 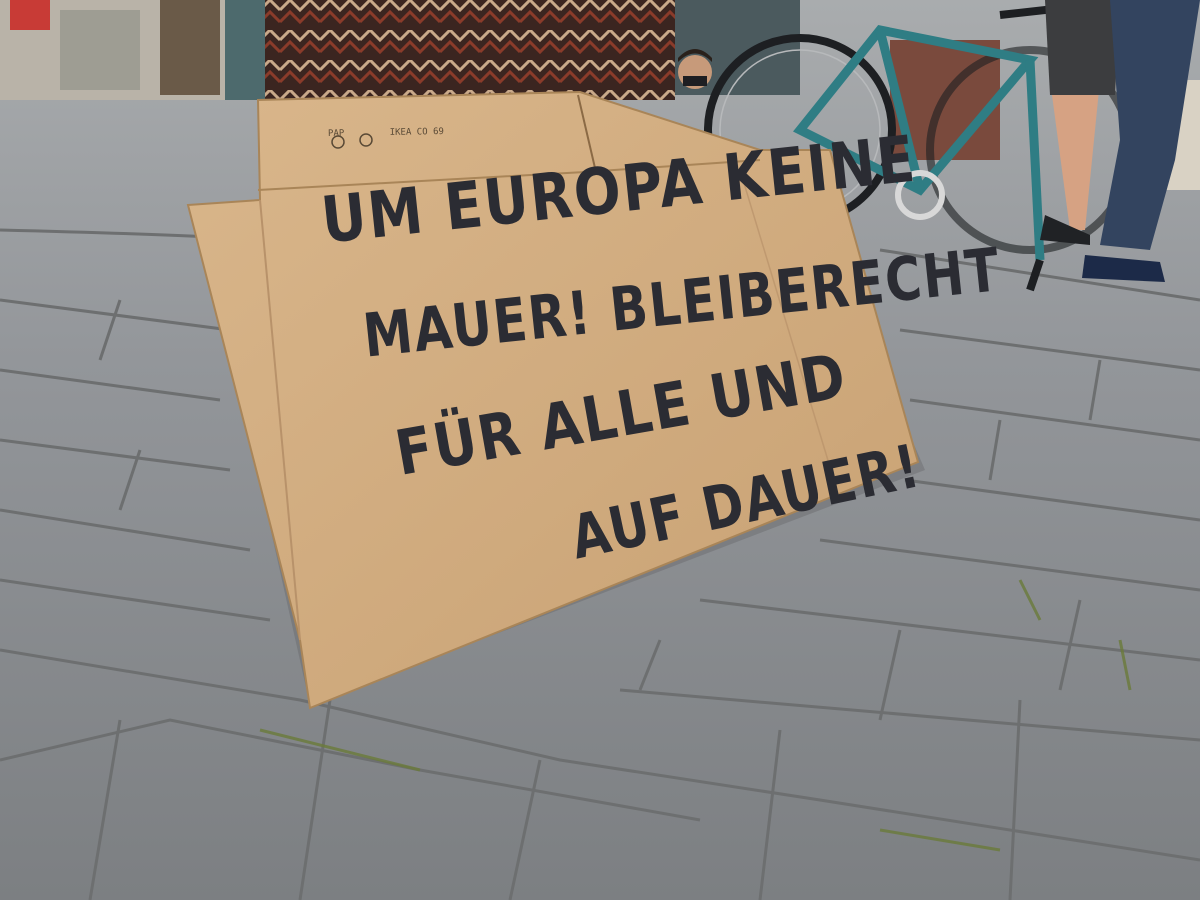 I want to click on recycle-mark: PAP, so click(x=336, y=134).